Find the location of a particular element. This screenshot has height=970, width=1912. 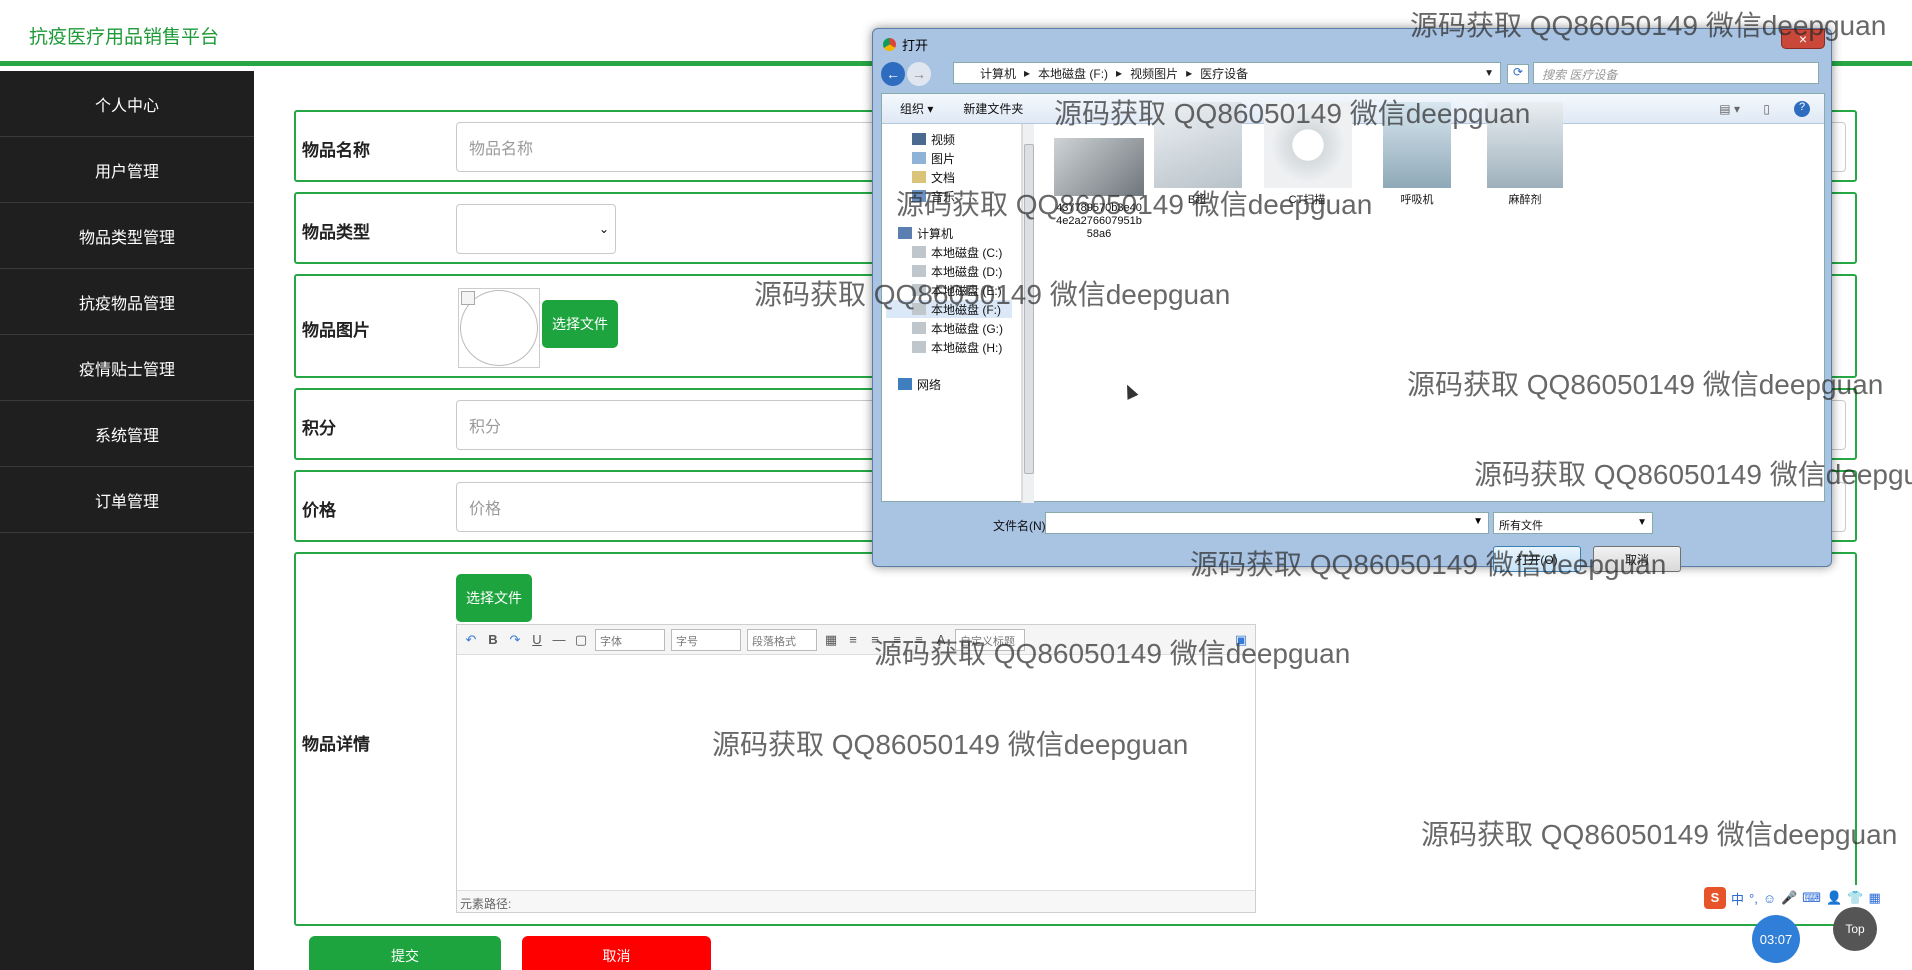

custom-title-select: 自定义标题 is located at coordinates (990, 639).